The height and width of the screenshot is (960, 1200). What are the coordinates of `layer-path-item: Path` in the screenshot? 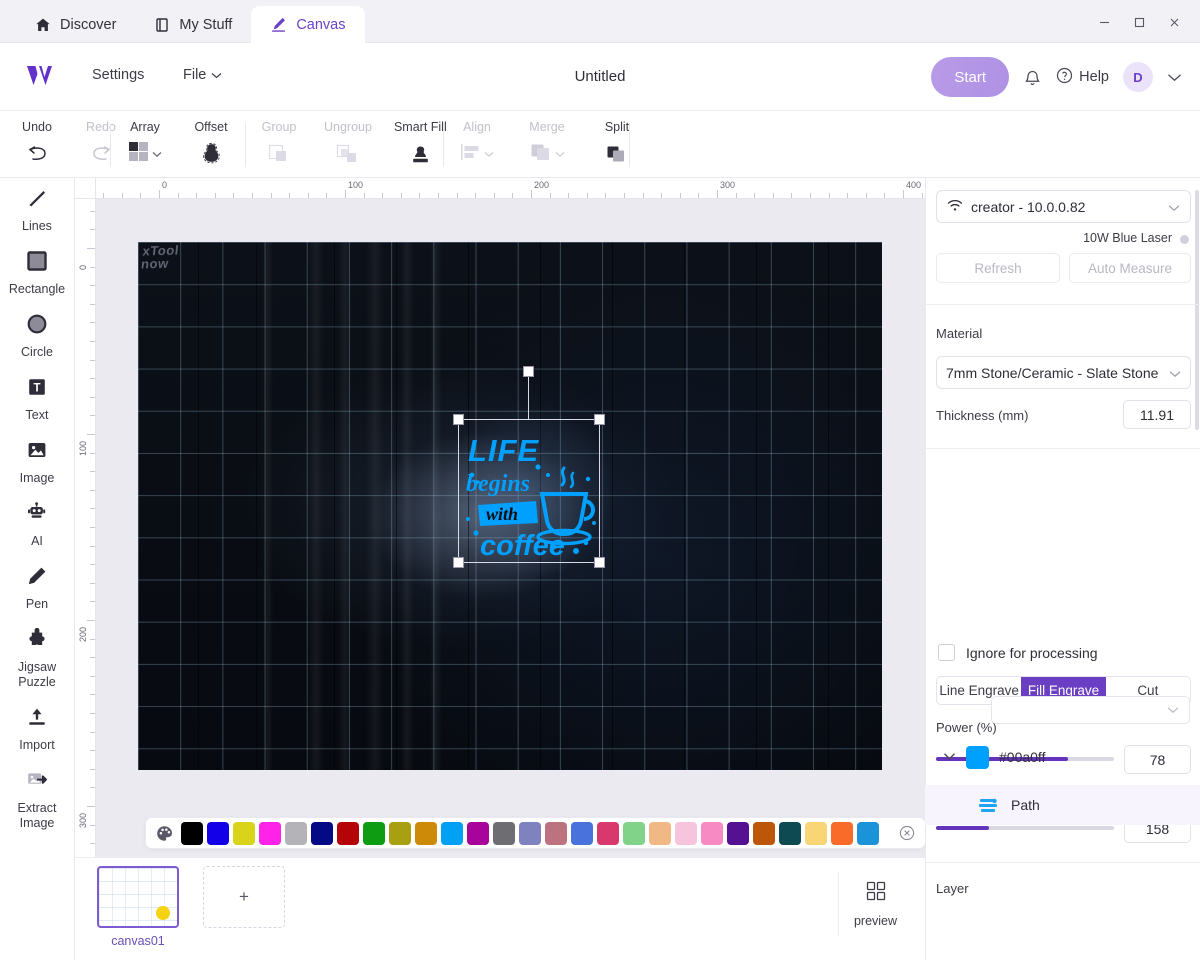 It's located at (1062, 805).